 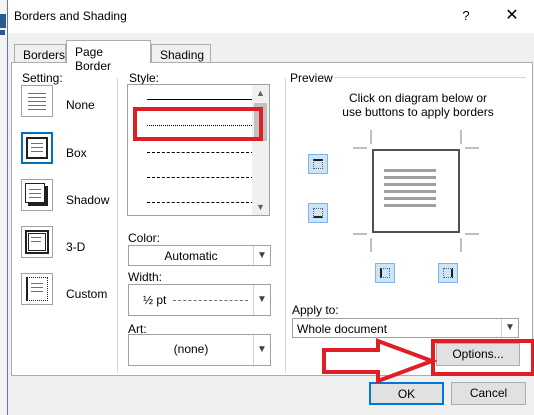 I want to click on style-option-dashed-small, so click(x=200, y=152).